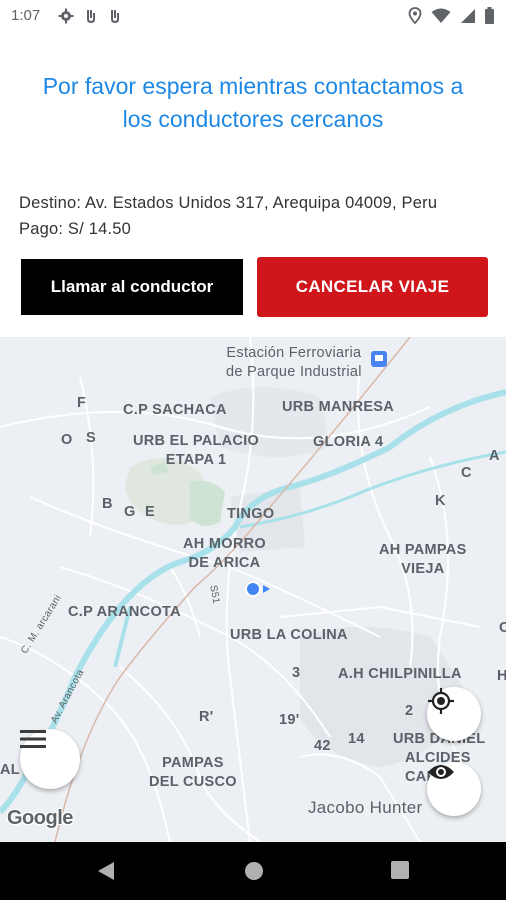 The height and width of the screenshot is (900, 506). What do you see at coordinates (441, 701) in the screenshot?
I see `my-location-icon` at bounding box center [441, 701].